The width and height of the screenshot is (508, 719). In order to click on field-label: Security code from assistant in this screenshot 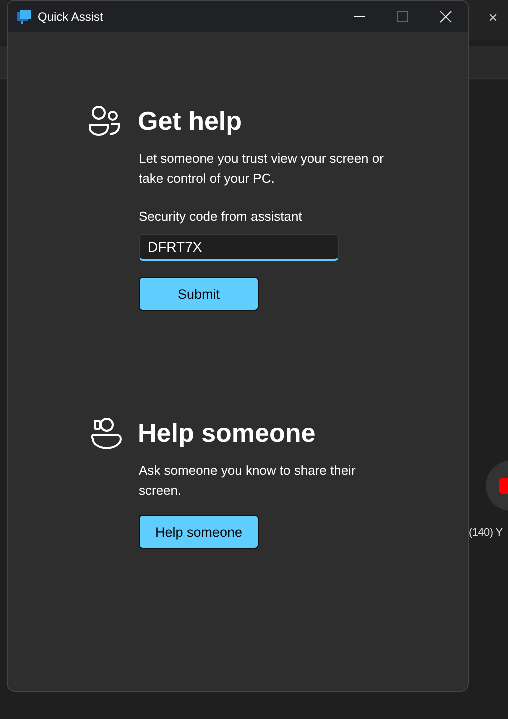, I will do `click(221, 216)`.